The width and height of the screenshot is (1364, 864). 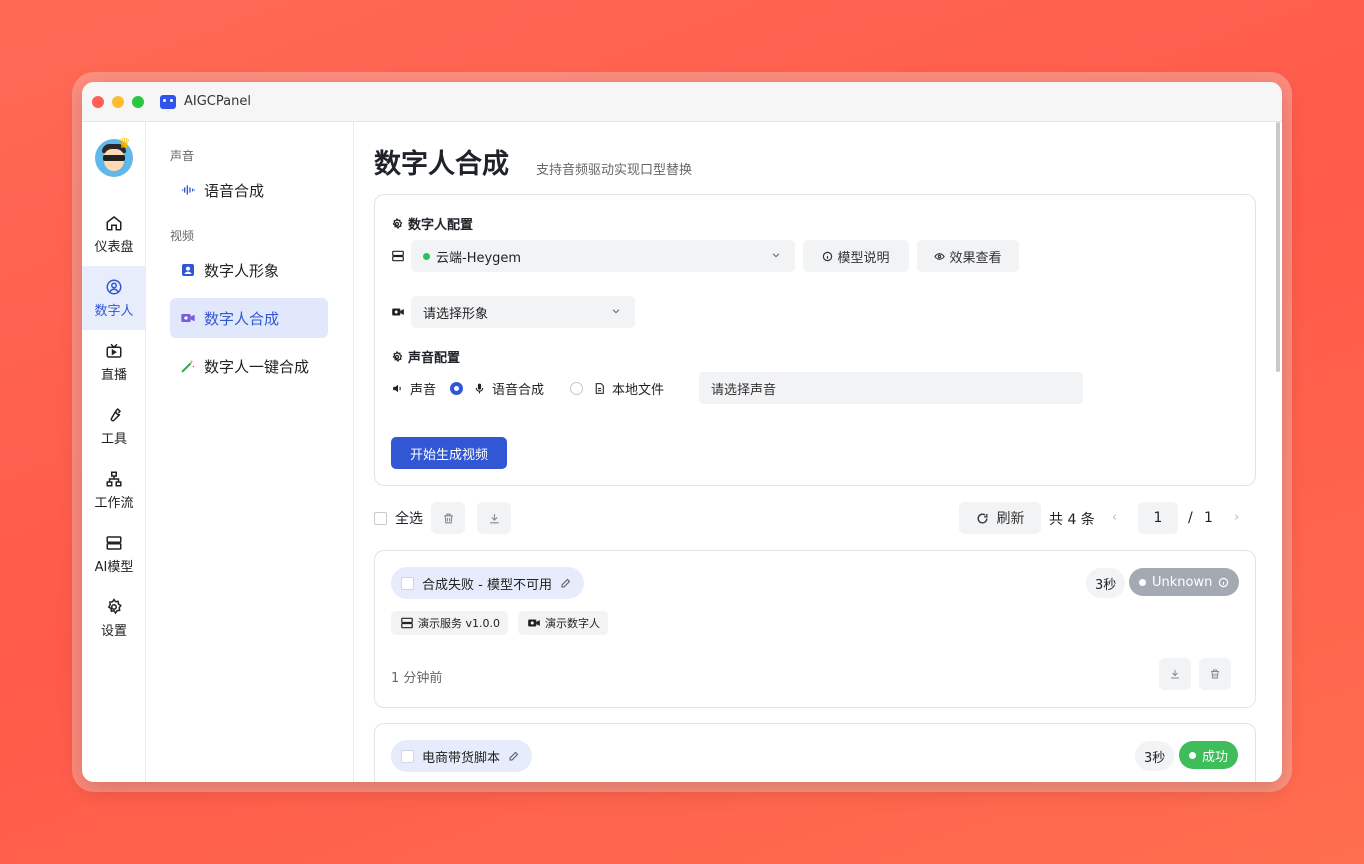 I want to click on digital-human-config-heading: 数字人配置, so click(x=432, y=223).